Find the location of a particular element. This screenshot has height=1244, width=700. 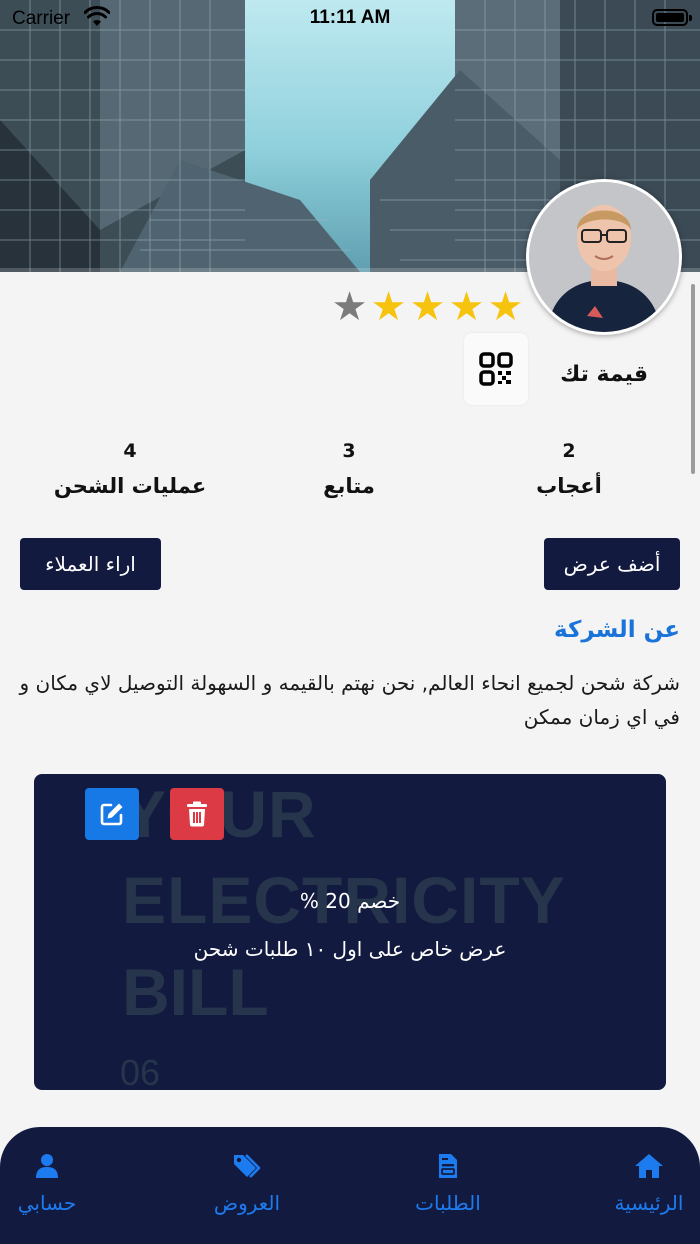

qr-code-icon is located at coordinates (496, 369).